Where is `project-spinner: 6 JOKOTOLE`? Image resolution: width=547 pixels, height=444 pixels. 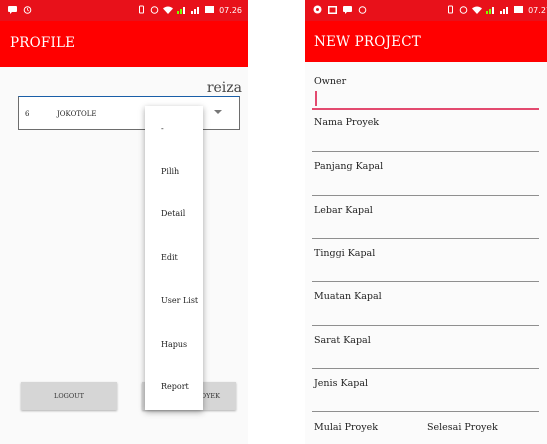 project-spinner: 6 JOKOTOLE is located at coordinates (129, 113).